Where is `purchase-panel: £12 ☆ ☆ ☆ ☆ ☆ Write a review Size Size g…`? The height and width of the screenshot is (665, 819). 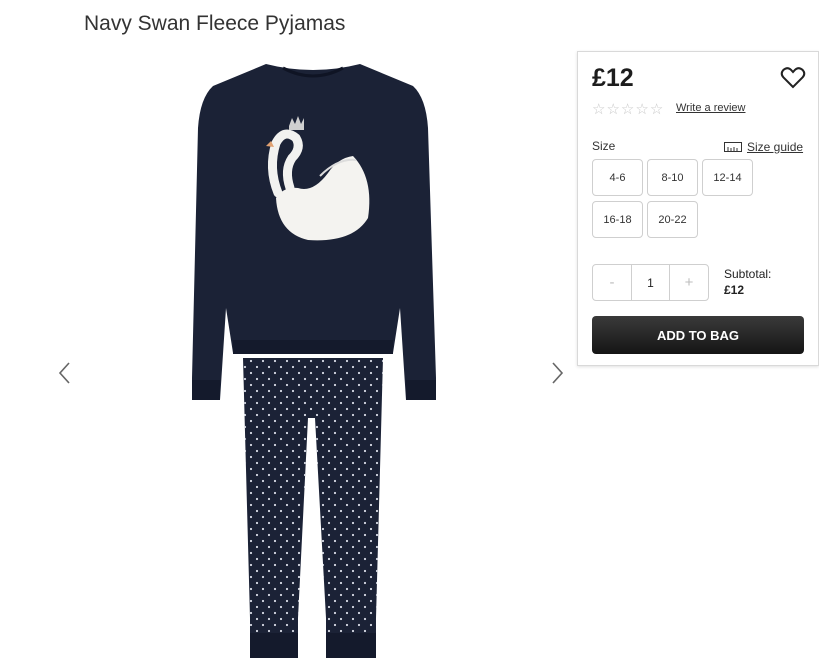
purchase-panel: £12 ☆ ☆ ☆ ☆ ☆ Write a review Size Size g… is located at coordinates (698, 208).